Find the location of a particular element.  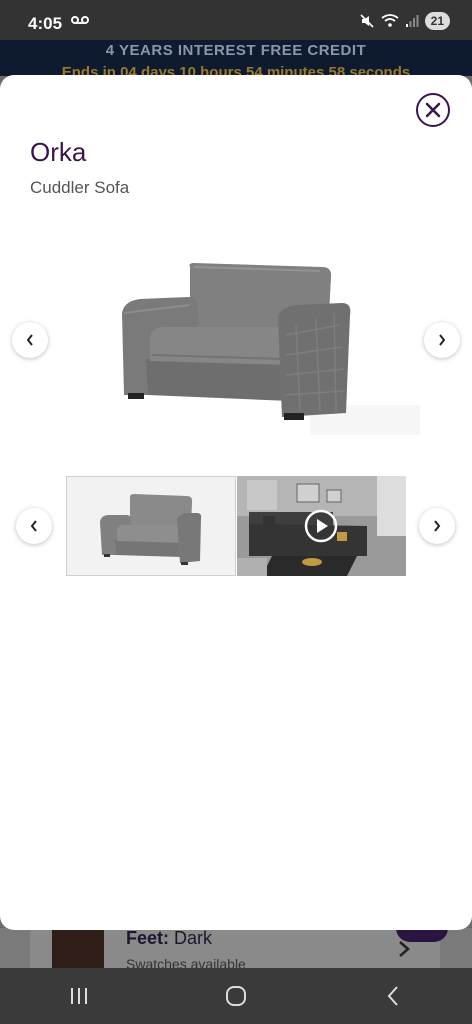

close-icon is located at coordinates (433, 110).